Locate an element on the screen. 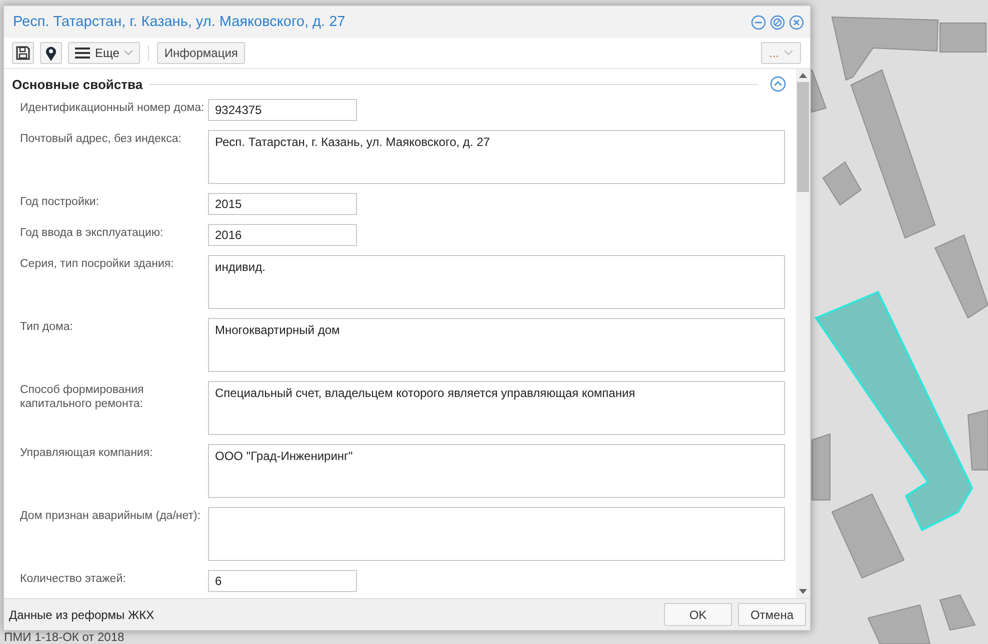 This screenshot has width=988, height=644. minimize-icon is located at coordinates (758, 22).